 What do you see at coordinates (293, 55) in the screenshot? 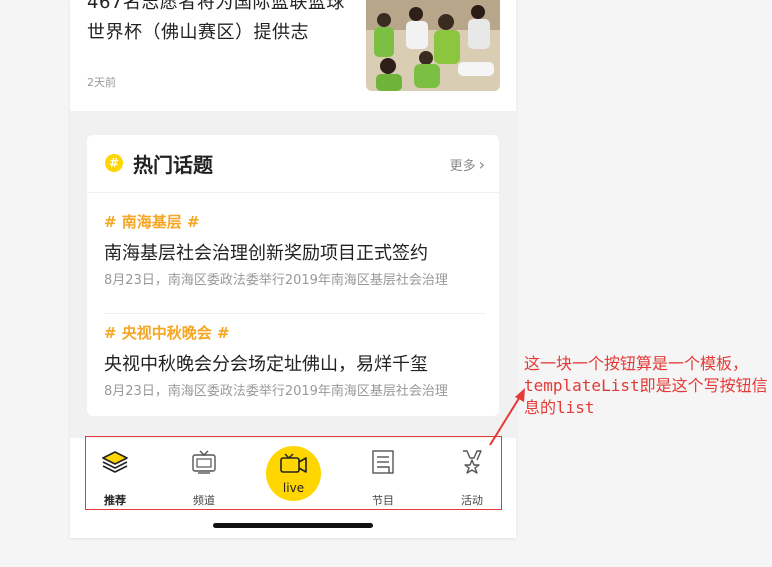
I see `news-card: 467名志愿者将为国际篮联篮球世界杯（佛山赛区）提供志 2天前` at bounding box center [293, 55].